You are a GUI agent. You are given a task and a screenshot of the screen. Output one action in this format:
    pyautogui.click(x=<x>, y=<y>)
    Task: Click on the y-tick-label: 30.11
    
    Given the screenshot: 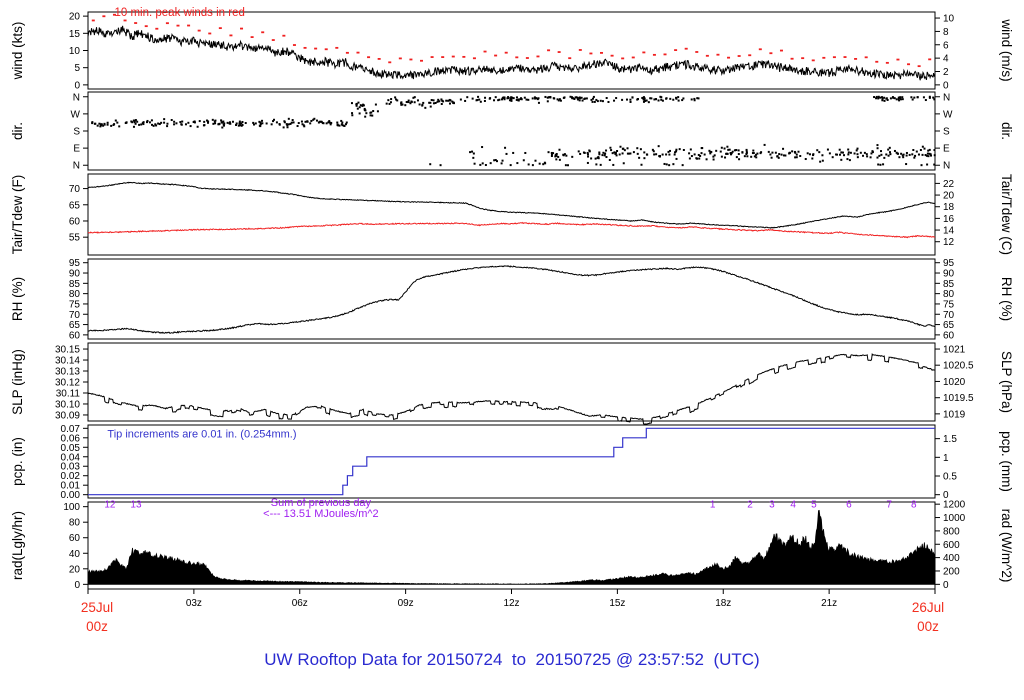 What is the action you would take?
    pyautogui.click(x=68, y=393)
    